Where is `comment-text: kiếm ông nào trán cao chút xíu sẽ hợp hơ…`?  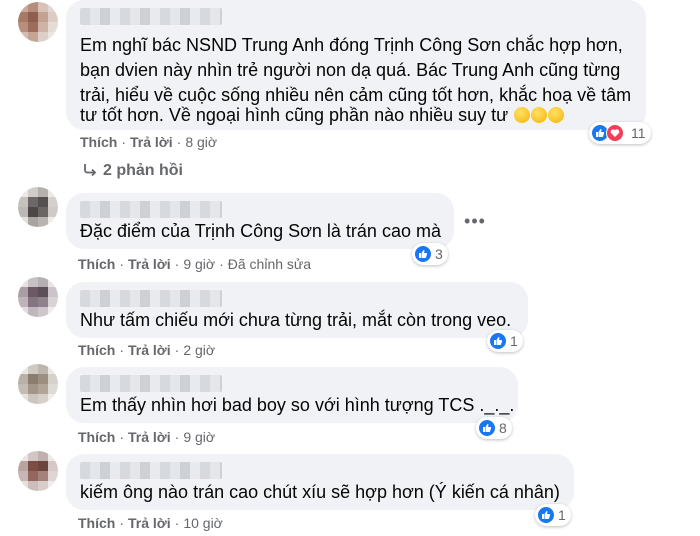 comment-text: kiếm ông nào trán cao chút xíu sẽ hợp hơ… is located at coordinates (320, 492).